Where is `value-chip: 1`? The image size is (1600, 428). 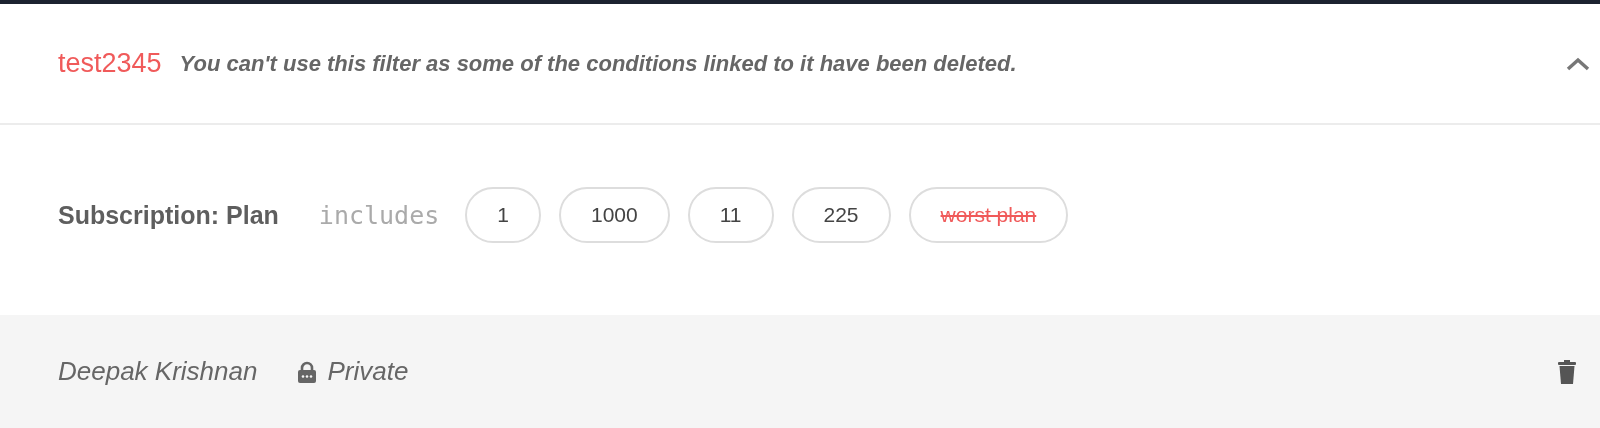
value-chip: 1 is located at coordinates (503, 215).